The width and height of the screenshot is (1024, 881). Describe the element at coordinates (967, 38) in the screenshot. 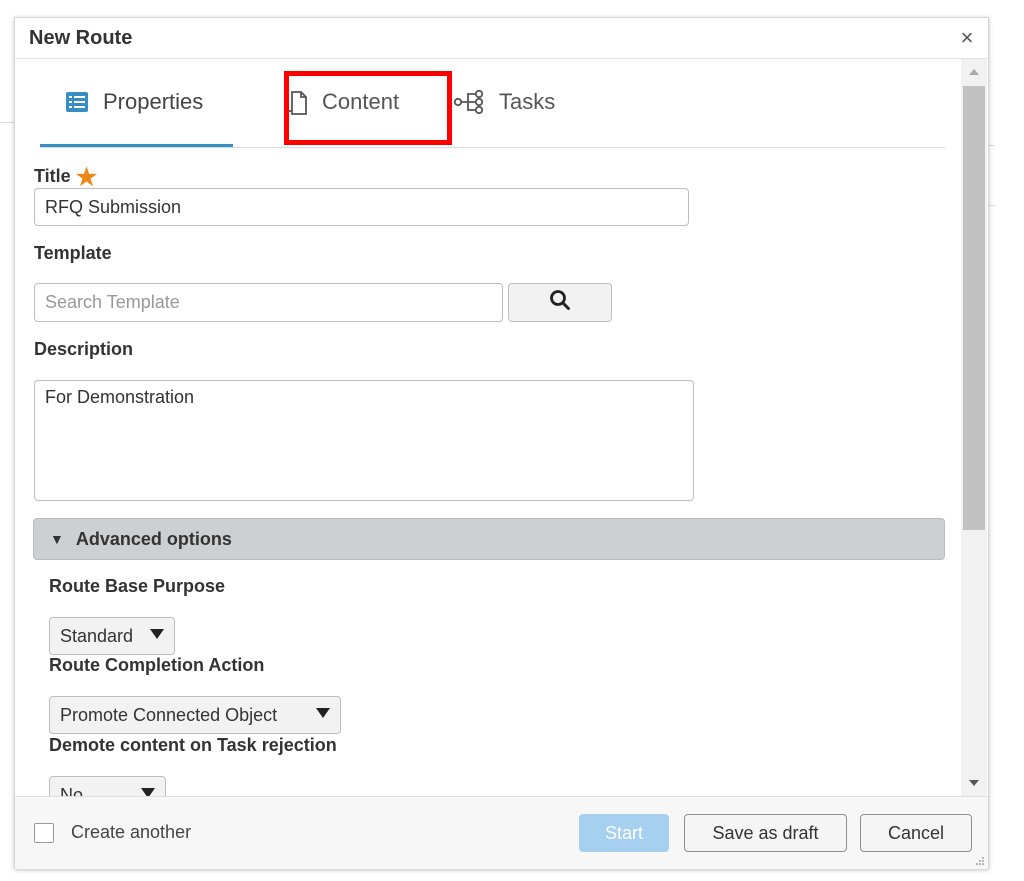

I see `close-icon: ×` at that location.